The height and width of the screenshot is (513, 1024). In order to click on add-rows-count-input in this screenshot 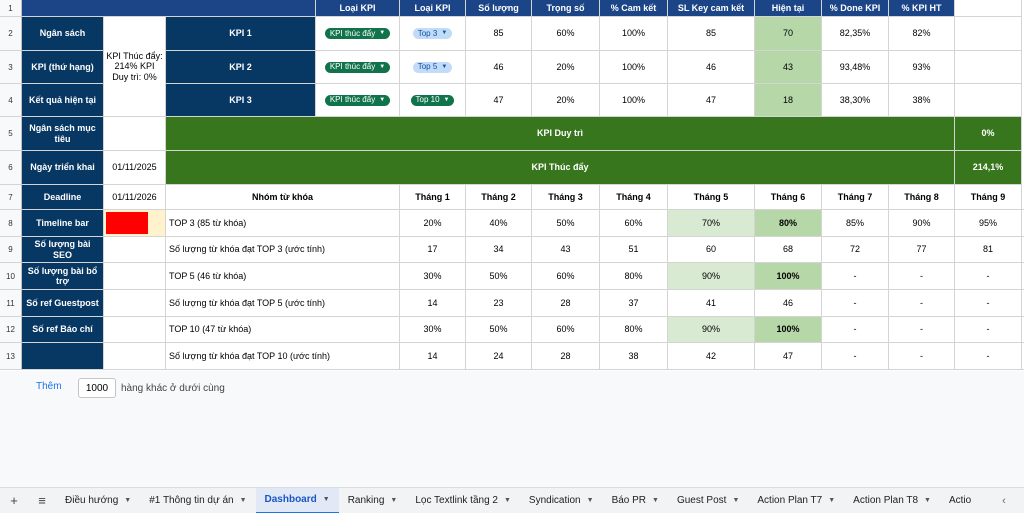, I will do `click(97, 388)`.